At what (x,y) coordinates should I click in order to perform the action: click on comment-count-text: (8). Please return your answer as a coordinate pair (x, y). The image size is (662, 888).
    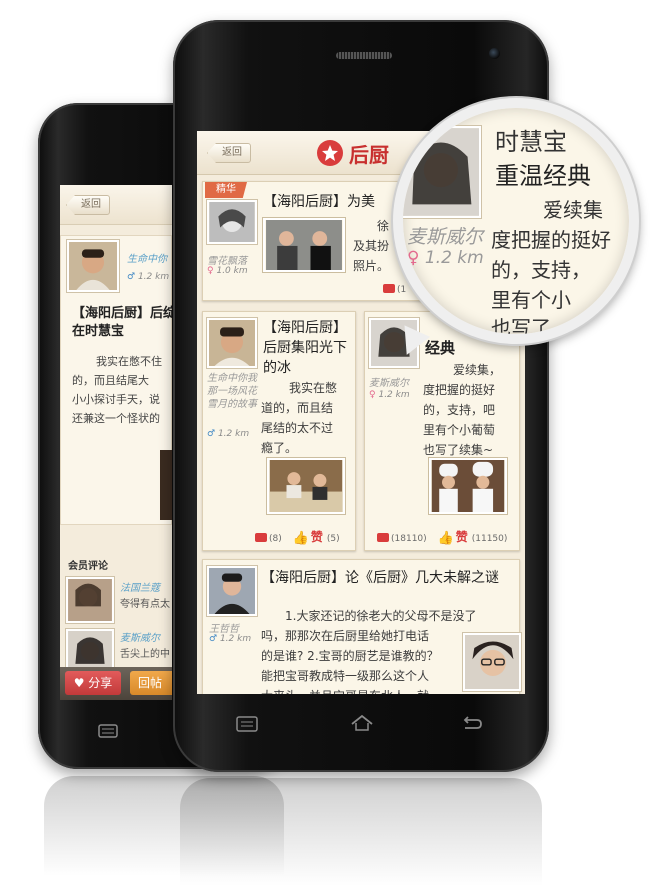
    Looking at the image, I should click on (275, 539).